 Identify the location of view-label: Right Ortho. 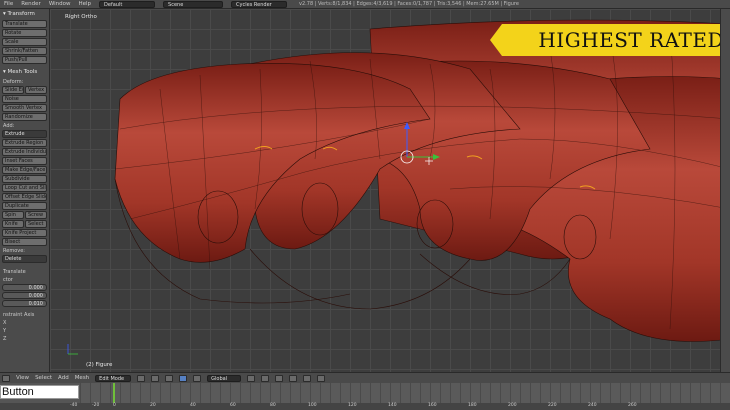
(81, 17).